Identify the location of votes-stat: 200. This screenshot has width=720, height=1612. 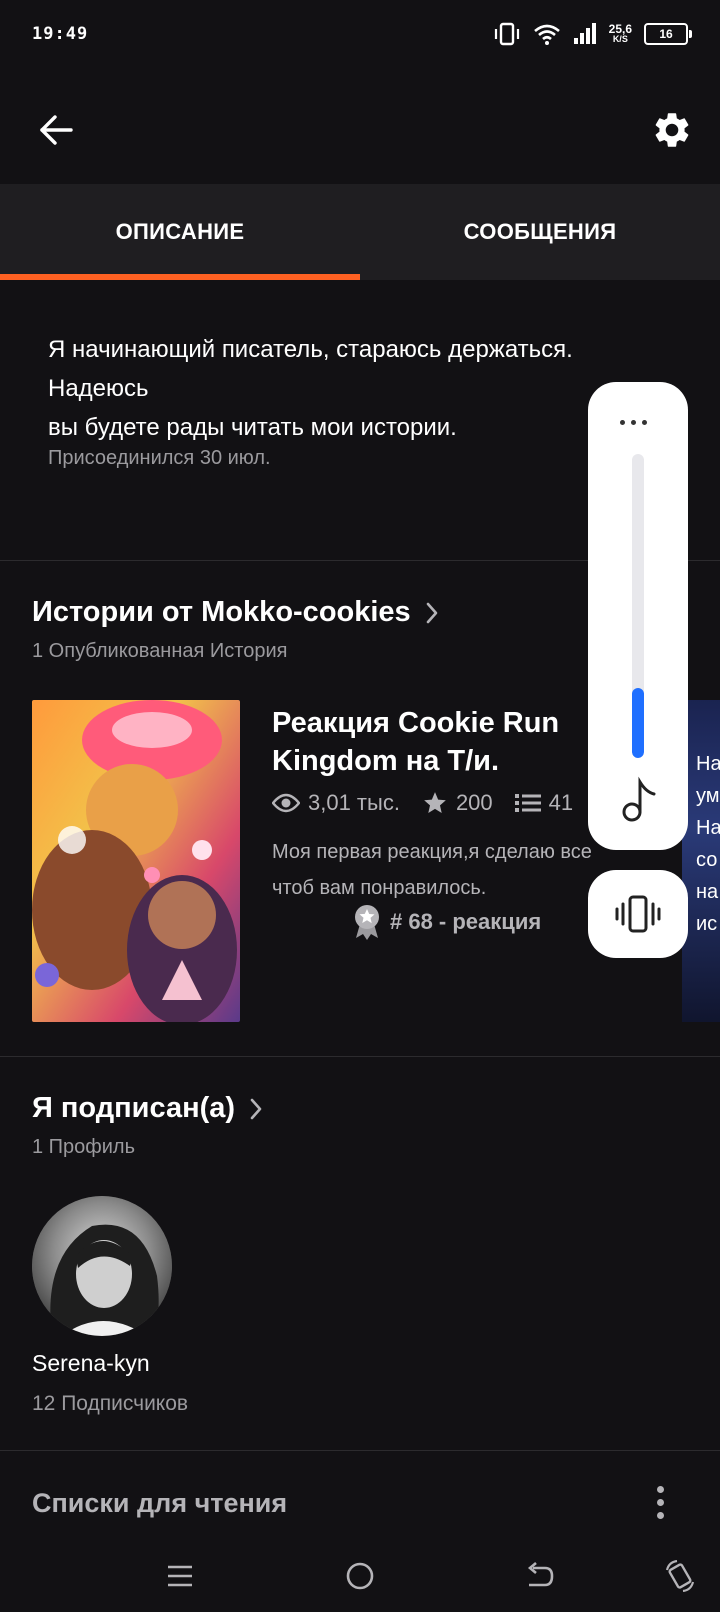
(457, 803).